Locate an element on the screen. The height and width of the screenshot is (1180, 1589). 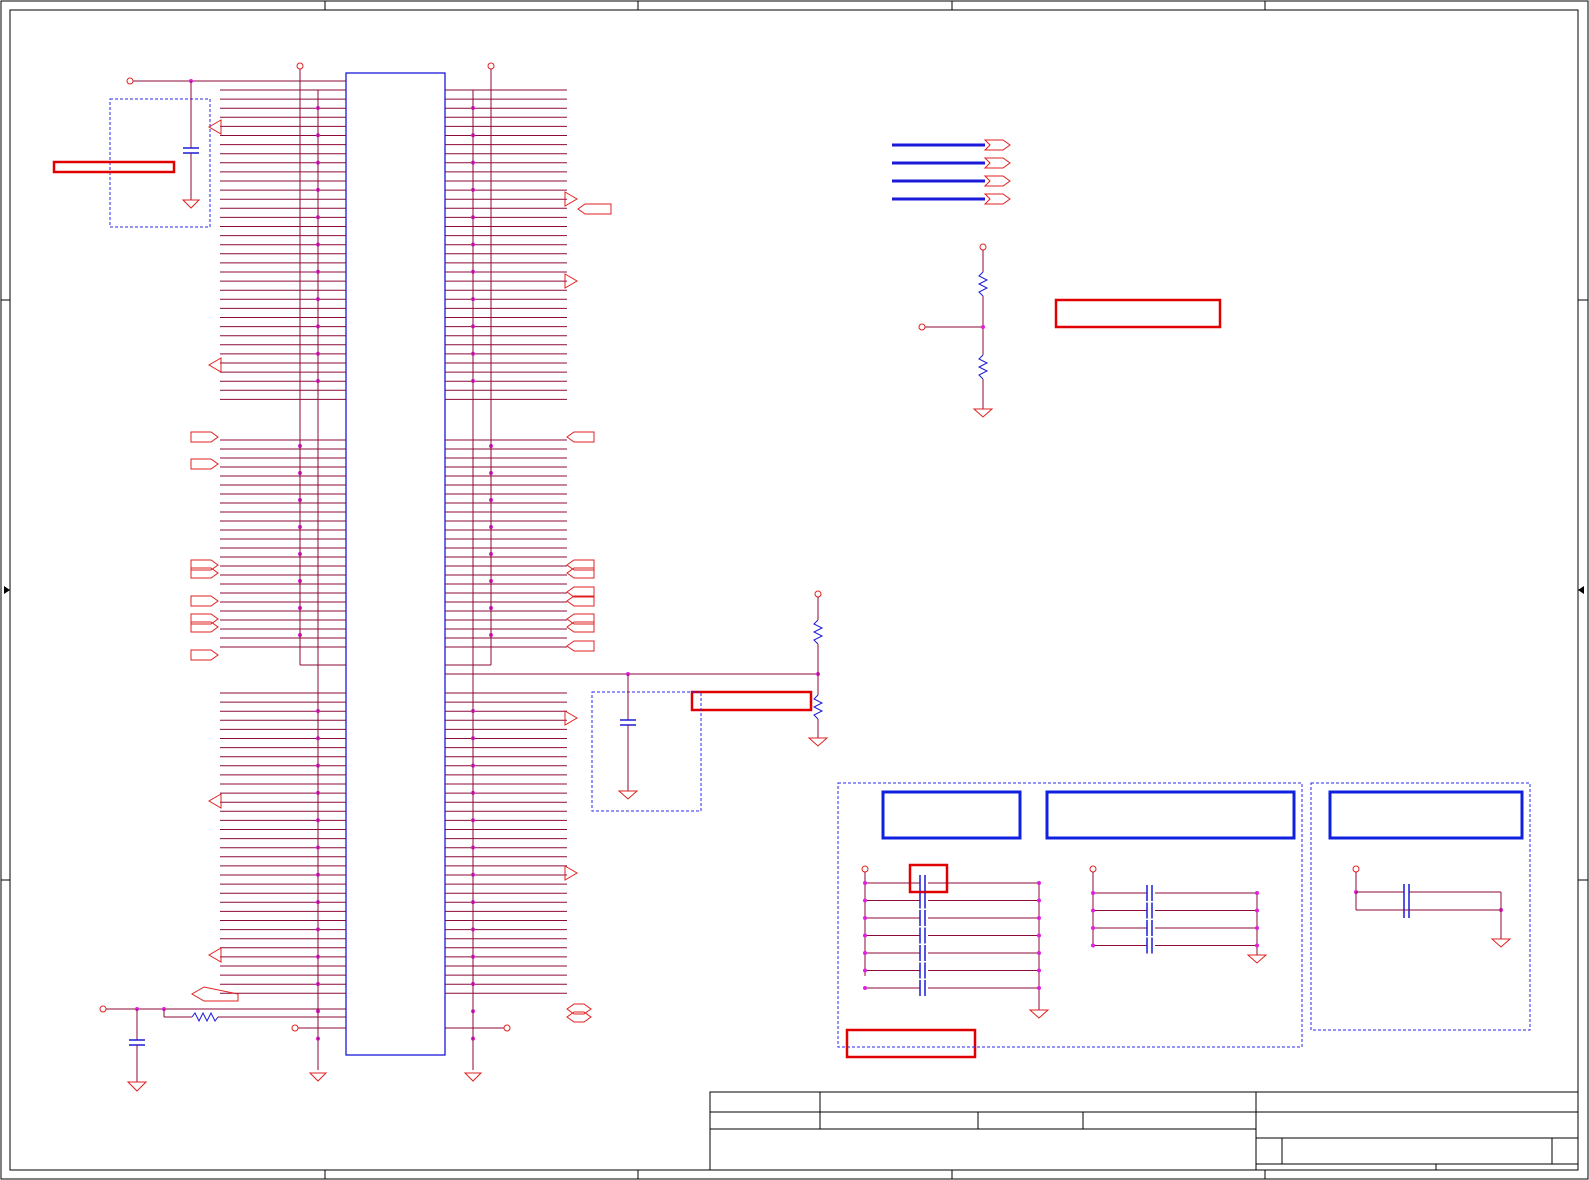
highlight-box-middle is located at coordinates (751, 701).